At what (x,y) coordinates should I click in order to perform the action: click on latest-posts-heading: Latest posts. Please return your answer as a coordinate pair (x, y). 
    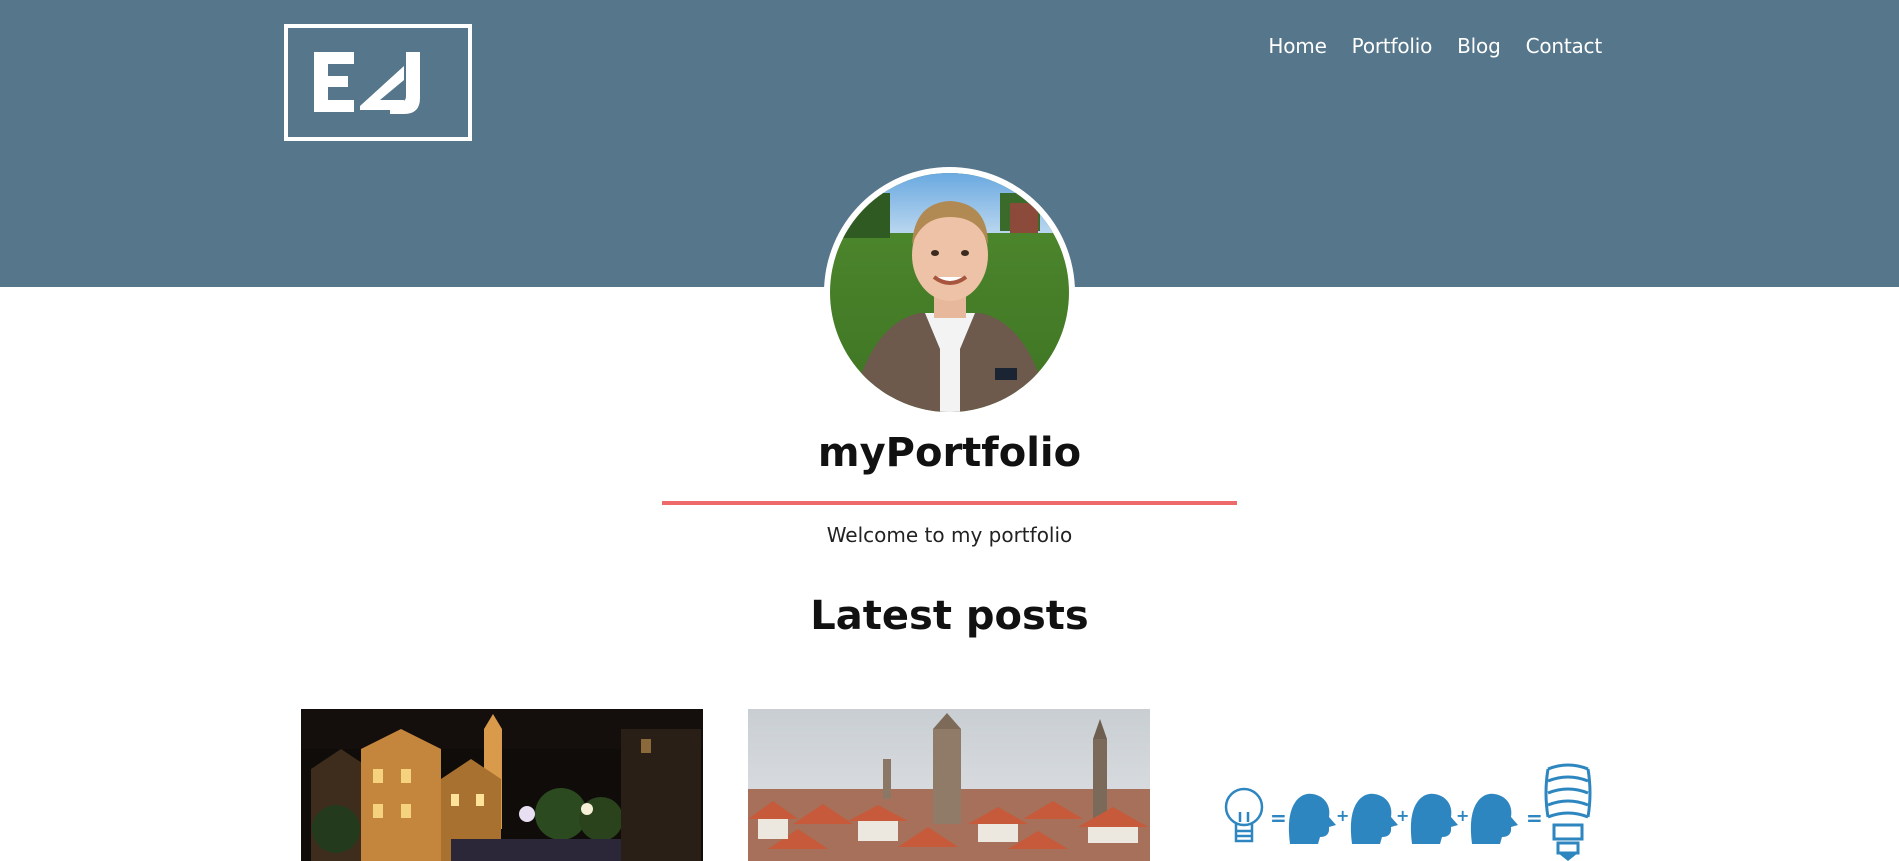
    Looking at the image, I should click on (949, 616).